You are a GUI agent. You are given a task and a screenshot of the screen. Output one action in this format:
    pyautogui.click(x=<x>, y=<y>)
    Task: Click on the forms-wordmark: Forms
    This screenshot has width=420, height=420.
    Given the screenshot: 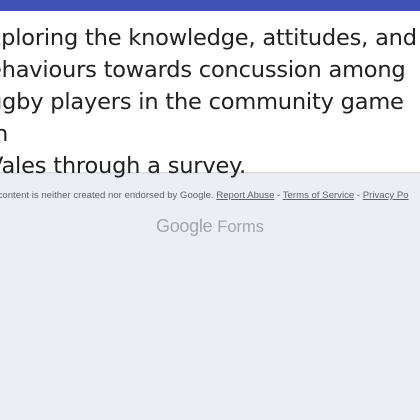 What is the action you would take?
    pyautogui.click(x=240, y=227)
    